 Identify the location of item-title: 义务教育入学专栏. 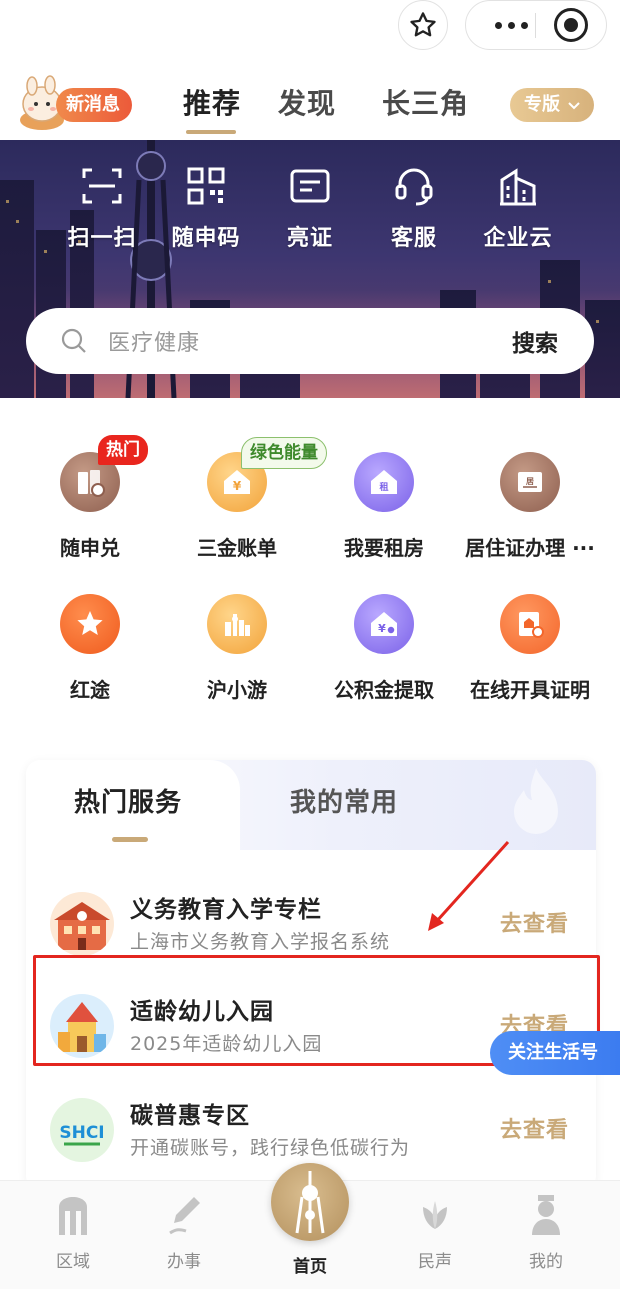
(226, 910).